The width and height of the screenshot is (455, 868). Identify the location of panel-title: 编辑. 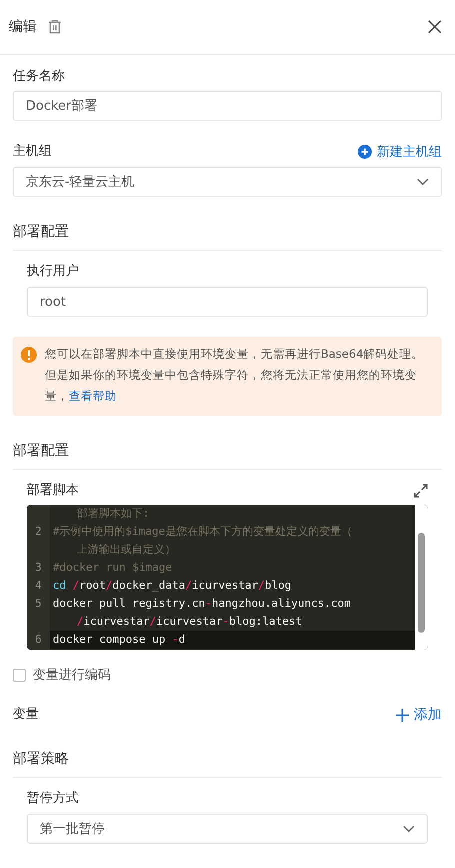
(23, 27).